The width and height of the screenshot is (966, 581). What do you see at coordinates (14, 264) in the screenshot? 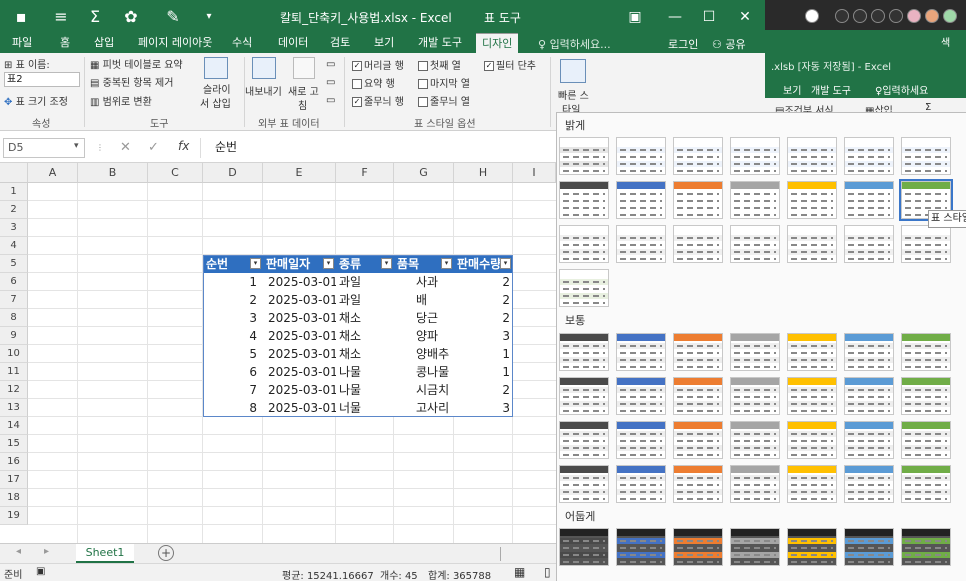
I see `row-header: 5` at bounding box center [14, 264].